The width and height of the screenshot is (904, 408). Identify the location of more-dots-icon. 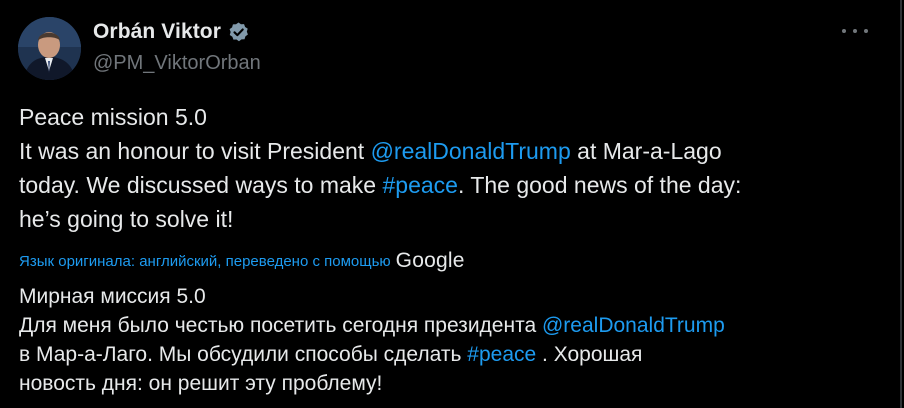
(855, 31).